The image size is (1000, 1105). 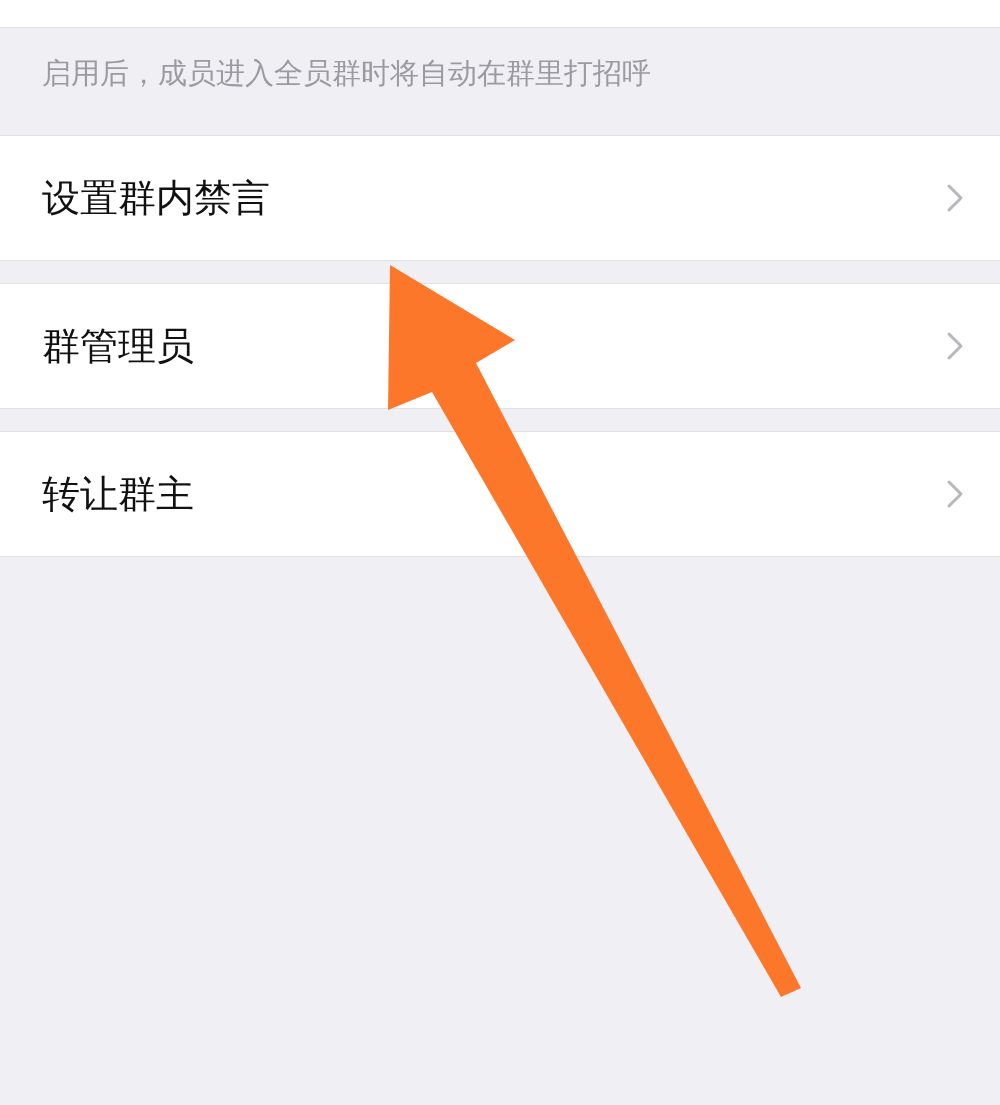 What do you see at coordinates (500, 494) in the screenshot?
I see `settings-row: 转让群主` at bounding box center [500, 494].